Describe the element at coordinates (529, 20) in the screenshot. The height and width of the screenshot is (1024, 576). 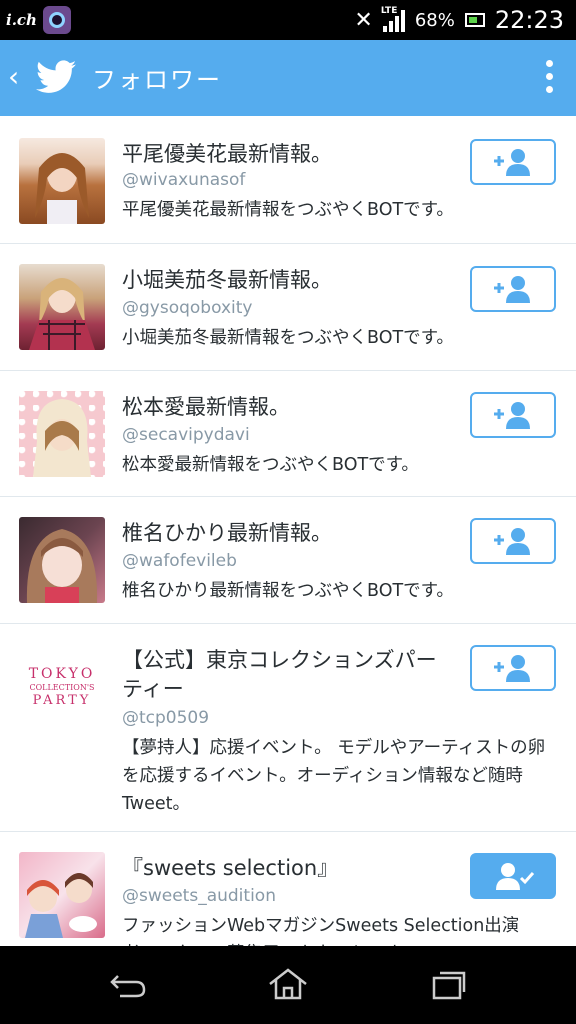
I see `clock: 22:23` at that location.